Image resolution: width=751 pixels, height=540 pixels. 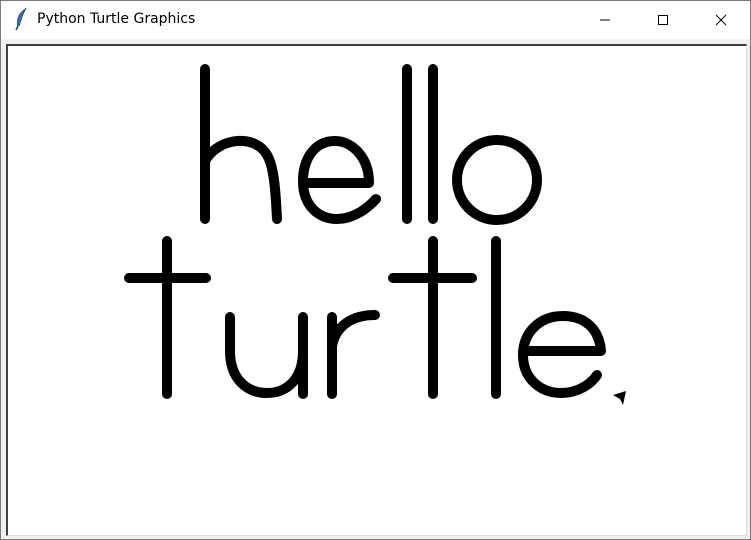 I want to click on minimize-button, so click(x=605, y=20).